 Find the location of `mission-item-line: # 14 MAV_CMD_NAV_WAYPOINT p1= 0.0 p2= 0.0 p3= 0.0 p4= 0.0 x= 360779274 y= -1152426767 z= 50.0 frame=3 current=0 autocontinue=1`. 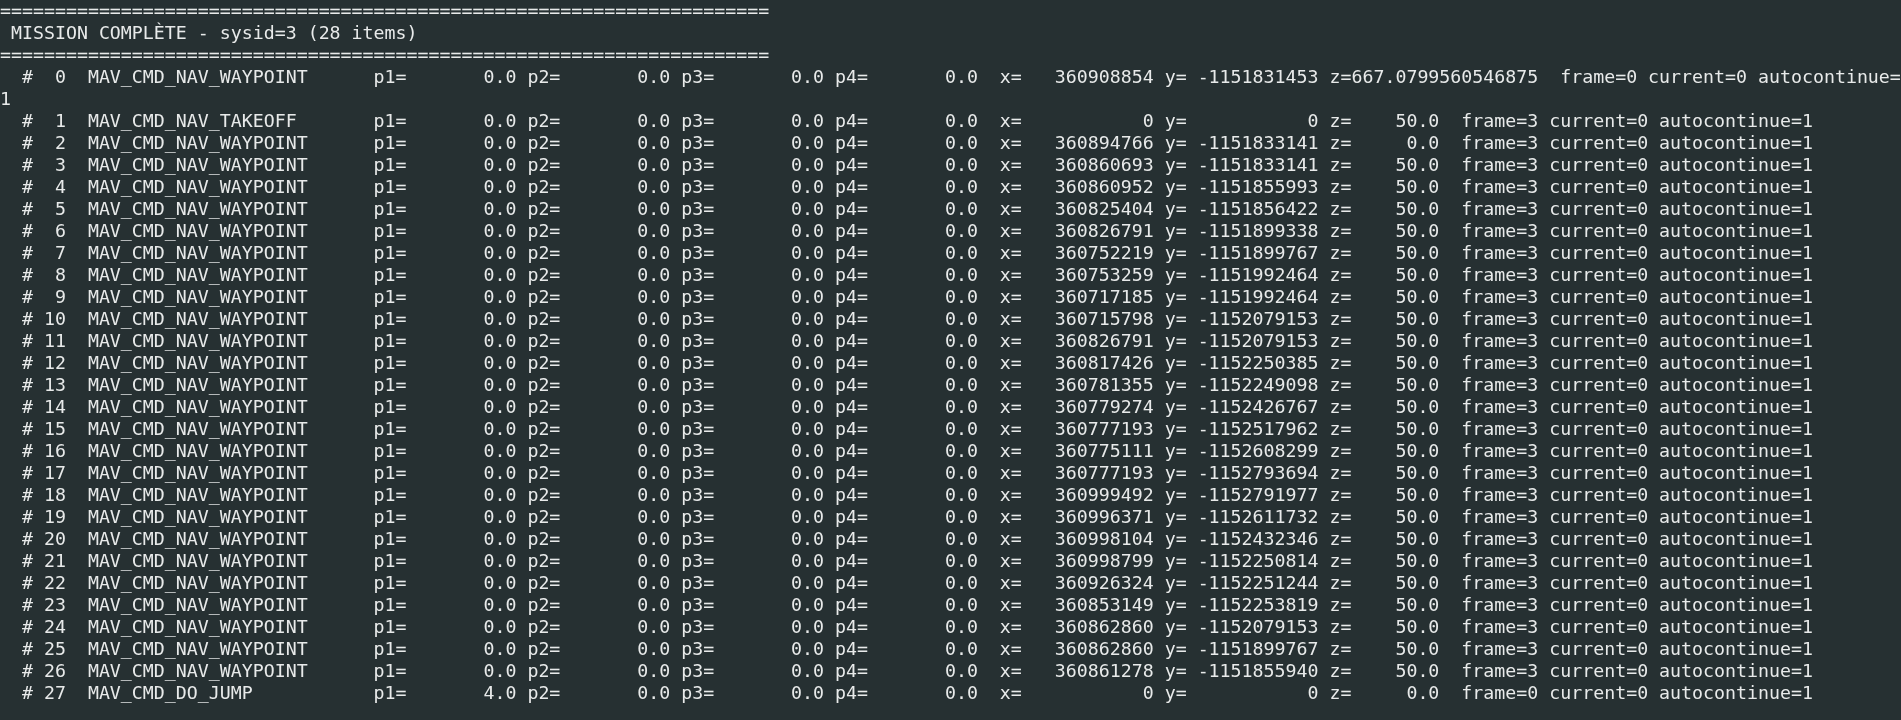

mission-item-line: # 14 MAV_CMD_NAV_WAYPOINT p1= 0.0 p2= 0.0 p3= 0.0 p4= 0.0 x= 360779274 y= -1152426767 z= 50.0 frame=3 current=0 autocontinue=1 is located at coordinates (916, 407).